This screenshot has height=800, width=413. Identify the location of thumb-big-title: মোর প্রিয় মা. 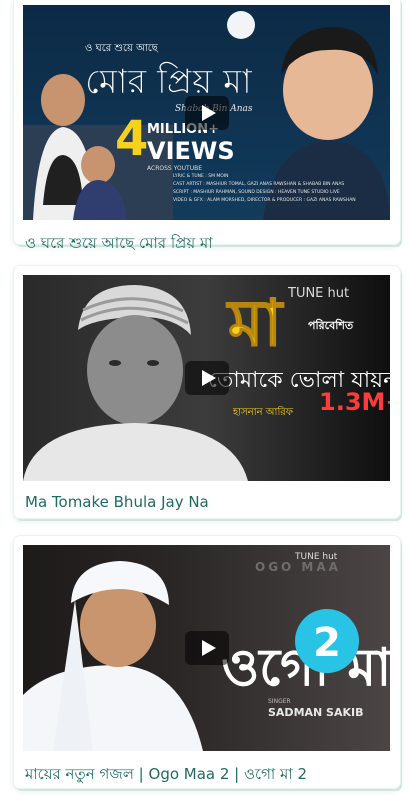
(169, 82).